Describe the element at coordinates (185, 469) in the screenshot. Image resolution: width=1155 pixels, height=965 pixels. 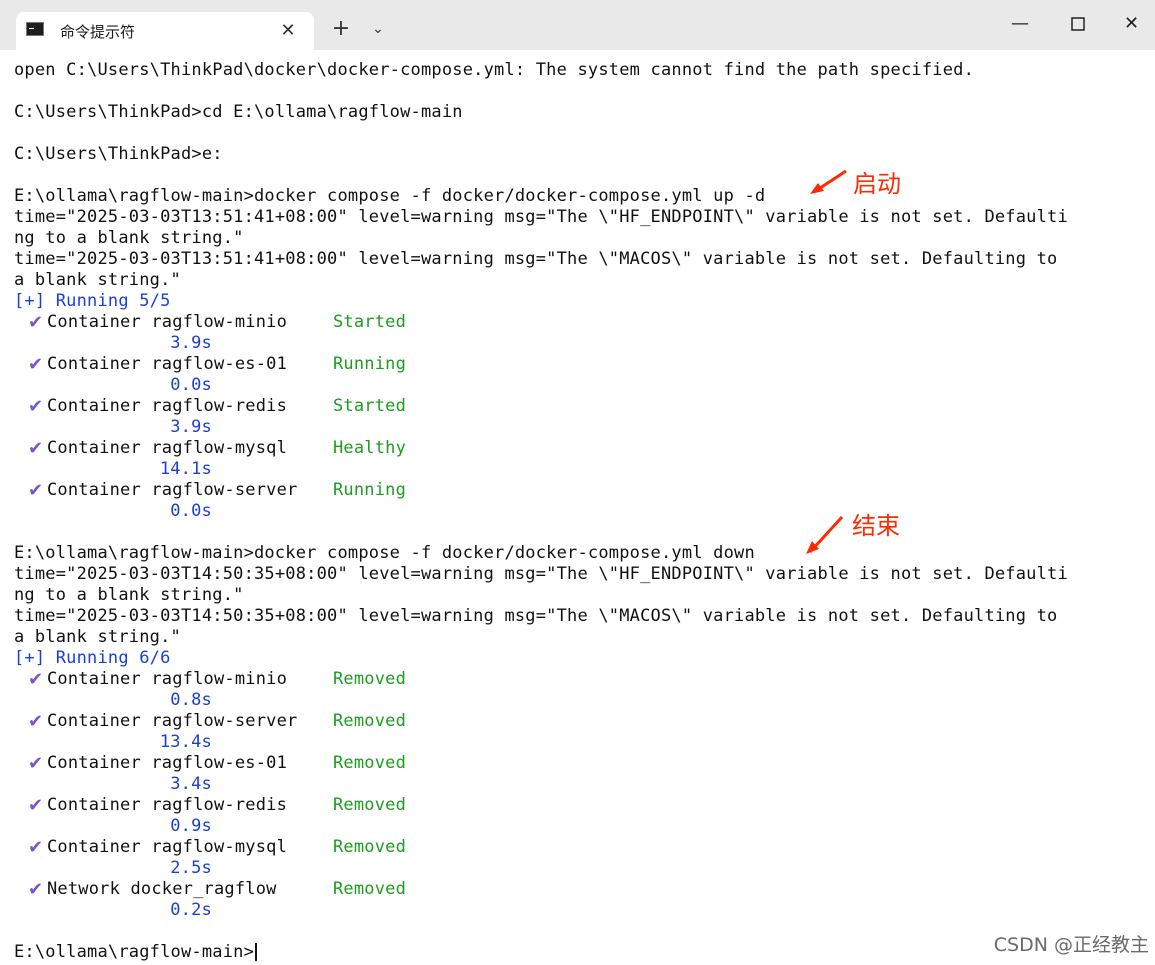
I see `container-duration: 14.1s` at that location.